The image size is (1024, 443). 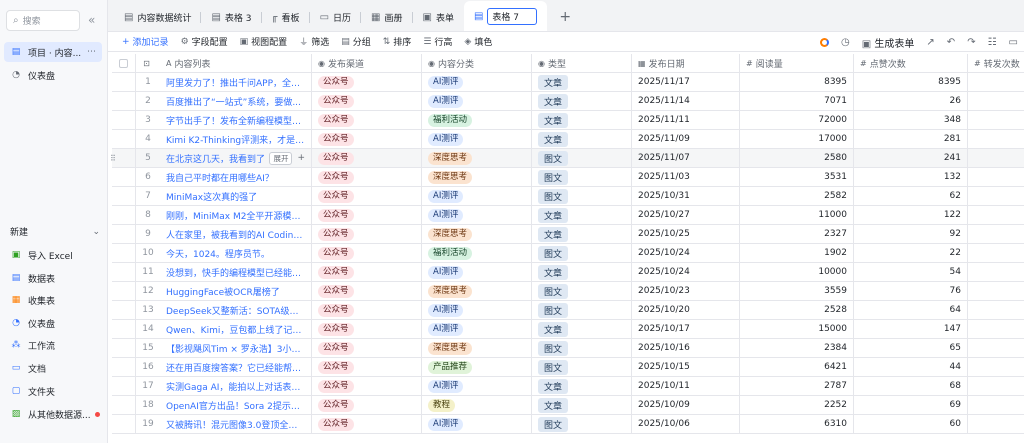 I want to click on tab-table-7: ▤ 表格 7, so click(x=505, y=16).